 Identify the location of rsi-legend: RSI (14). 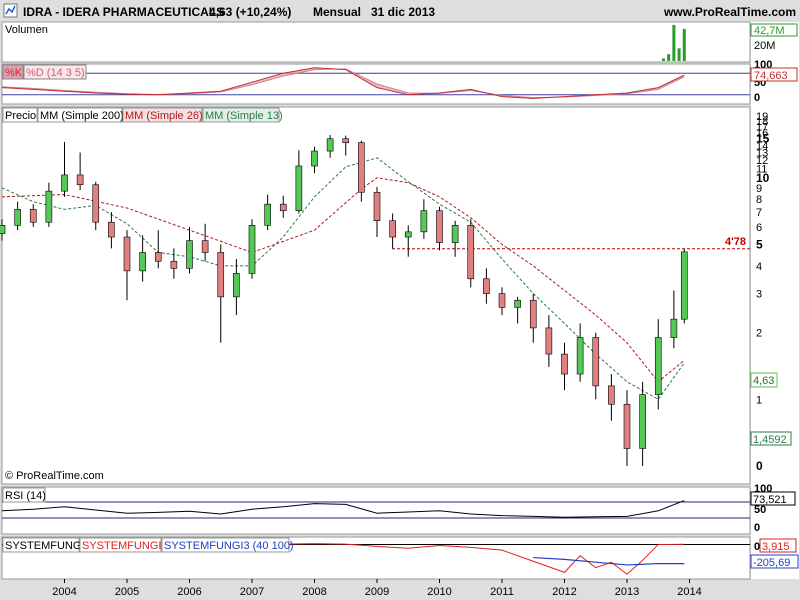
(25, 496).